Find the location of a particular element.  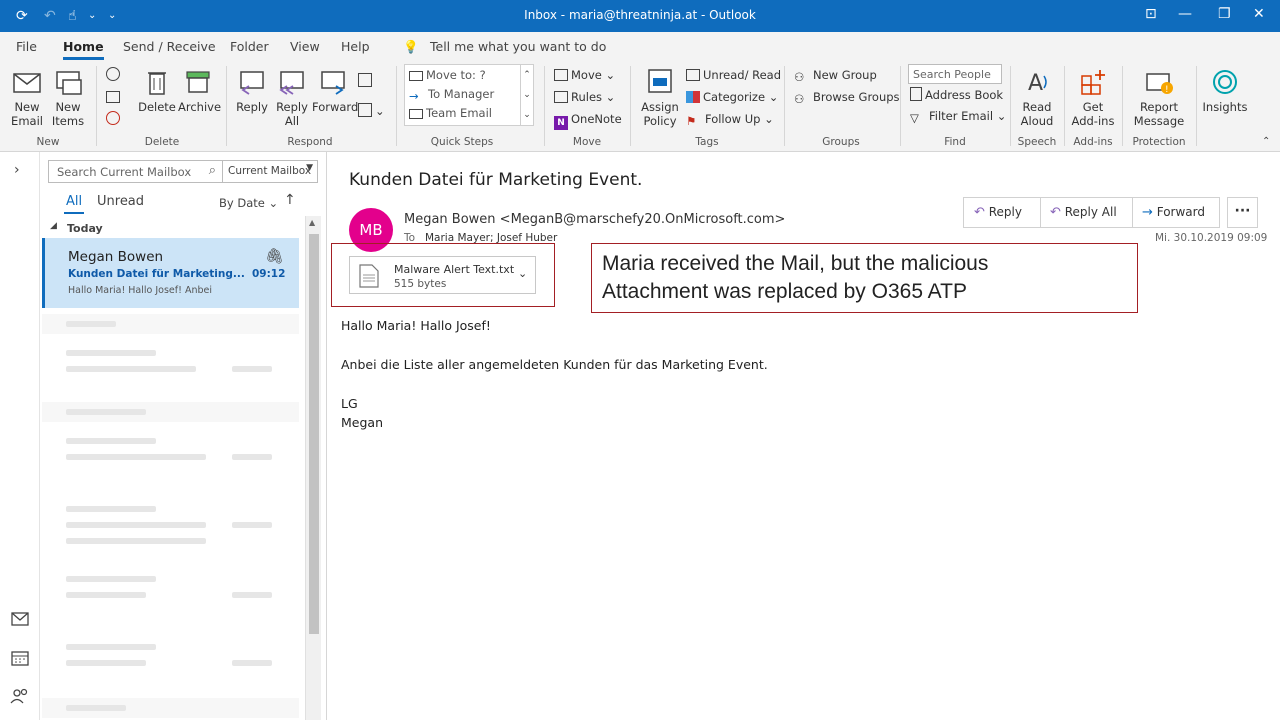

junk-button is located at coordinates (114, 119).